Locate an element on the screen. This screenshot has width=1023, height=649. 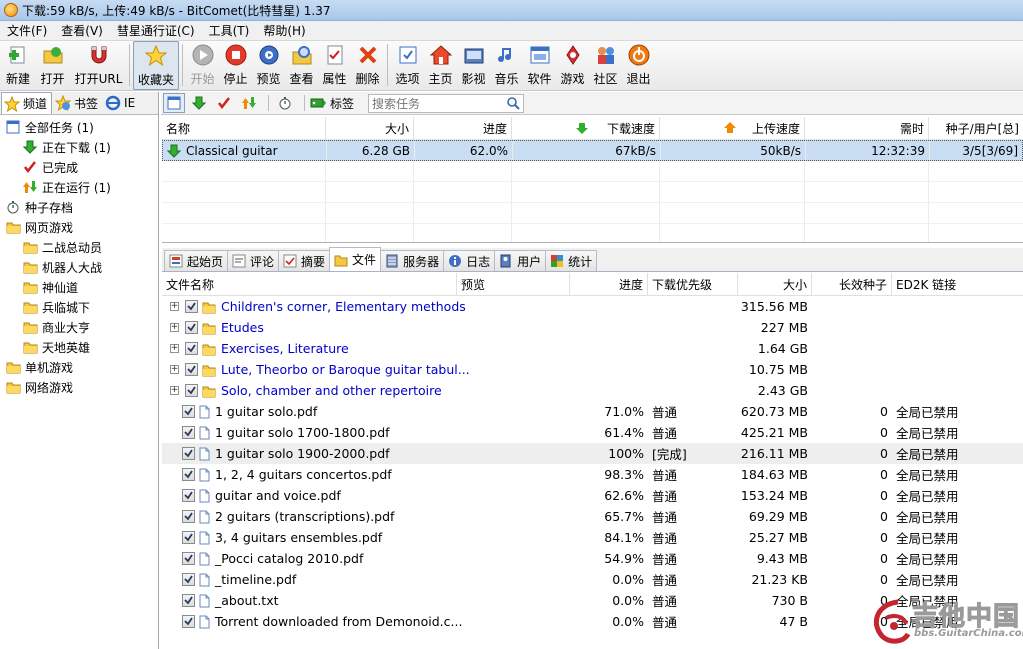
col-seeds-peers: 种子/用户[总] is located at coordinates (976, 128).